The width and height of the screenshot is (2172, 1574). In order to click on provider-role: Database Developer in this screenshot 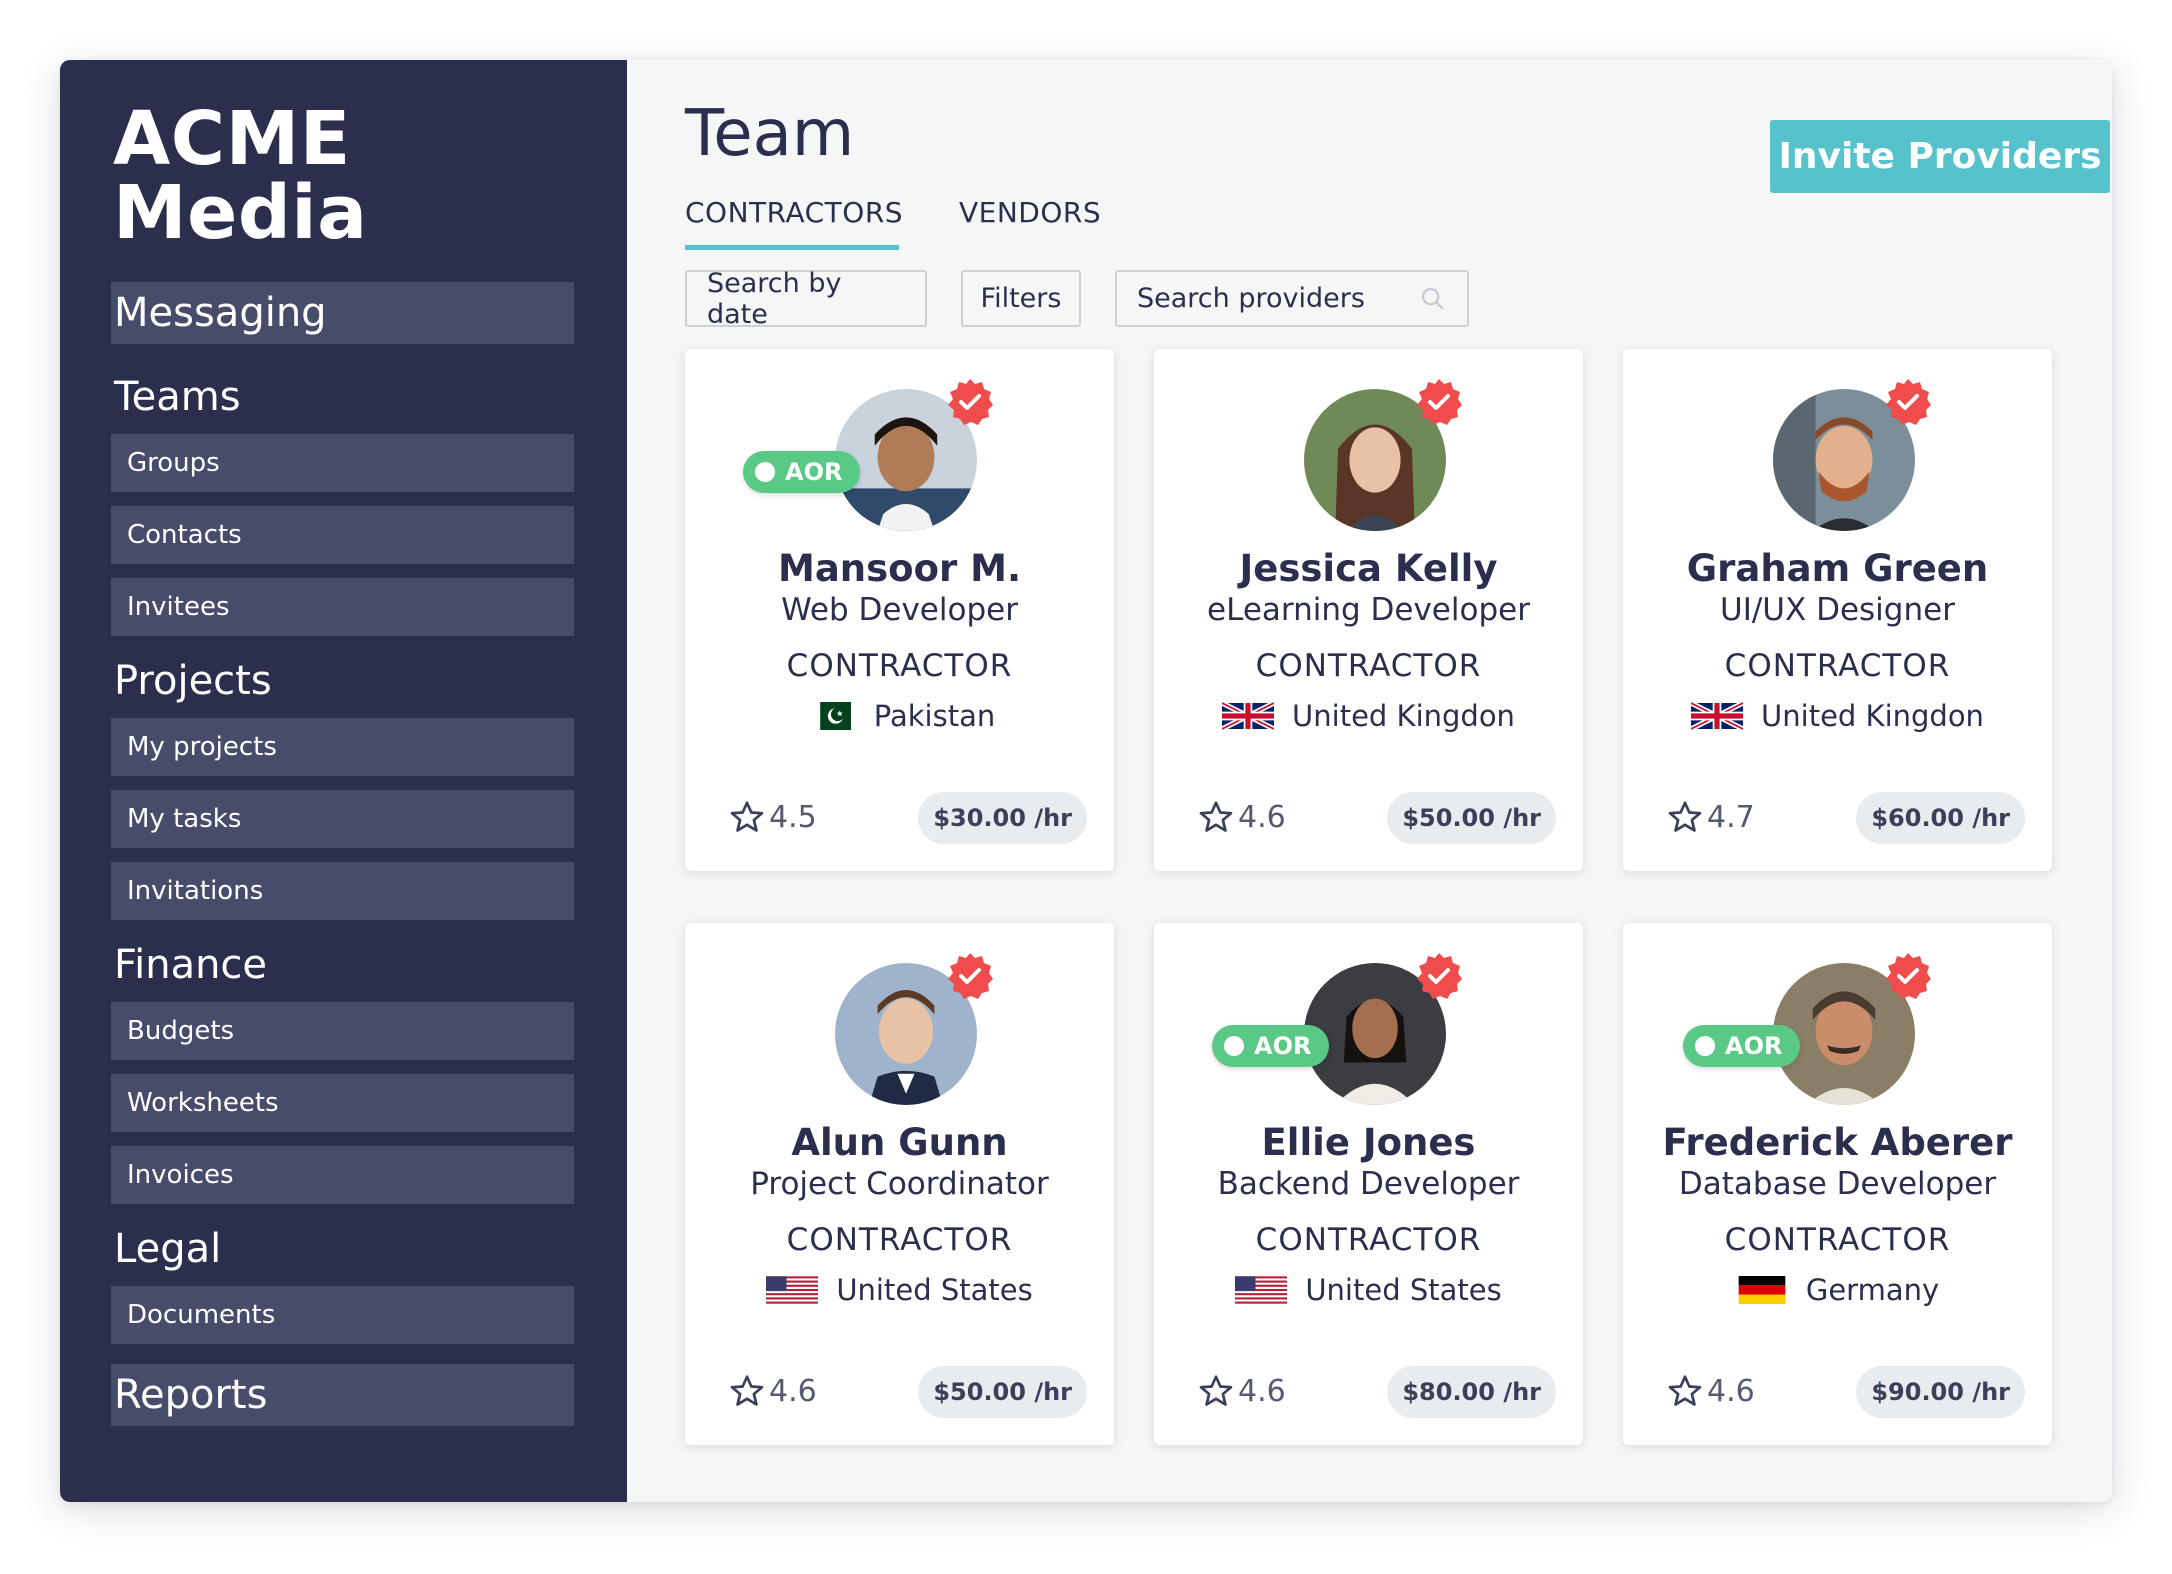, I will do `click(1837, 1184)`.